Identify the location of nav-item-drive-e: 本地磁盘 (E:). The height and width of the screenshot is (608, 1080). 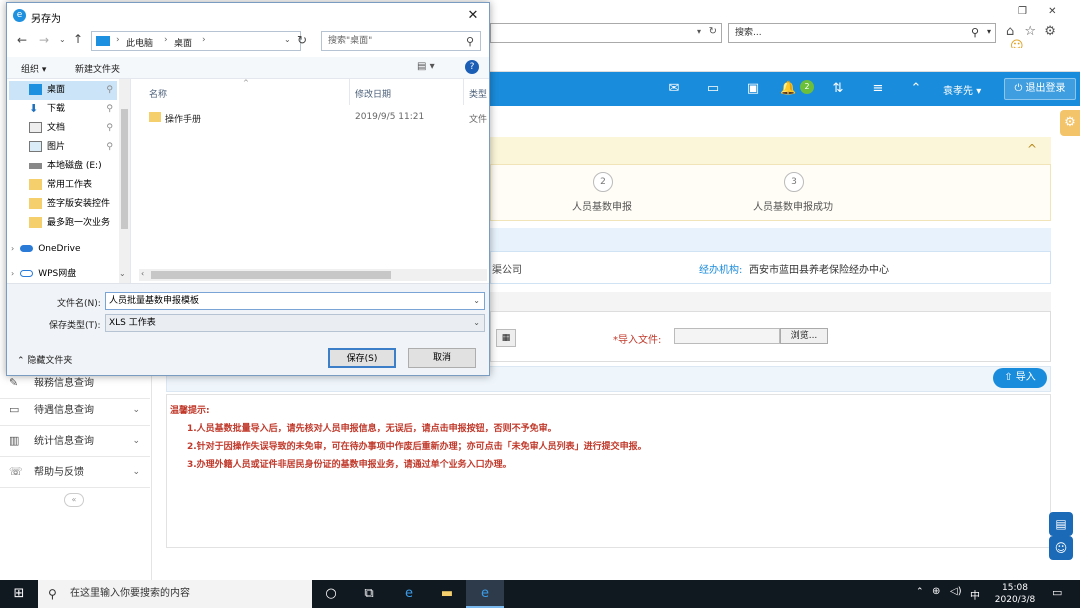
(62, 166).